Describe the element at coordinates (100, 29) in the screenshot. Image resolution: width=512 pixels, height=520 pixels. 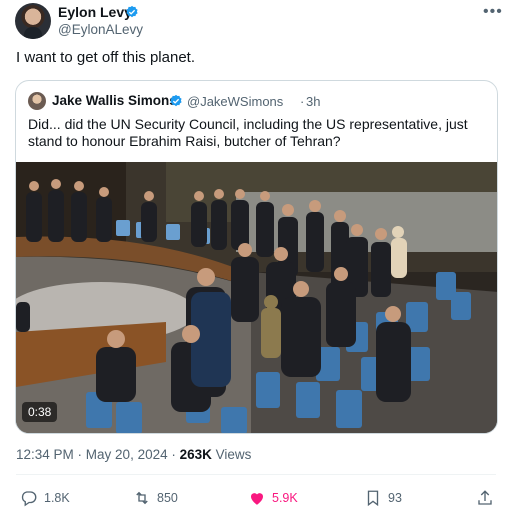
I see `author-handle: @EylonALevy` at that location.